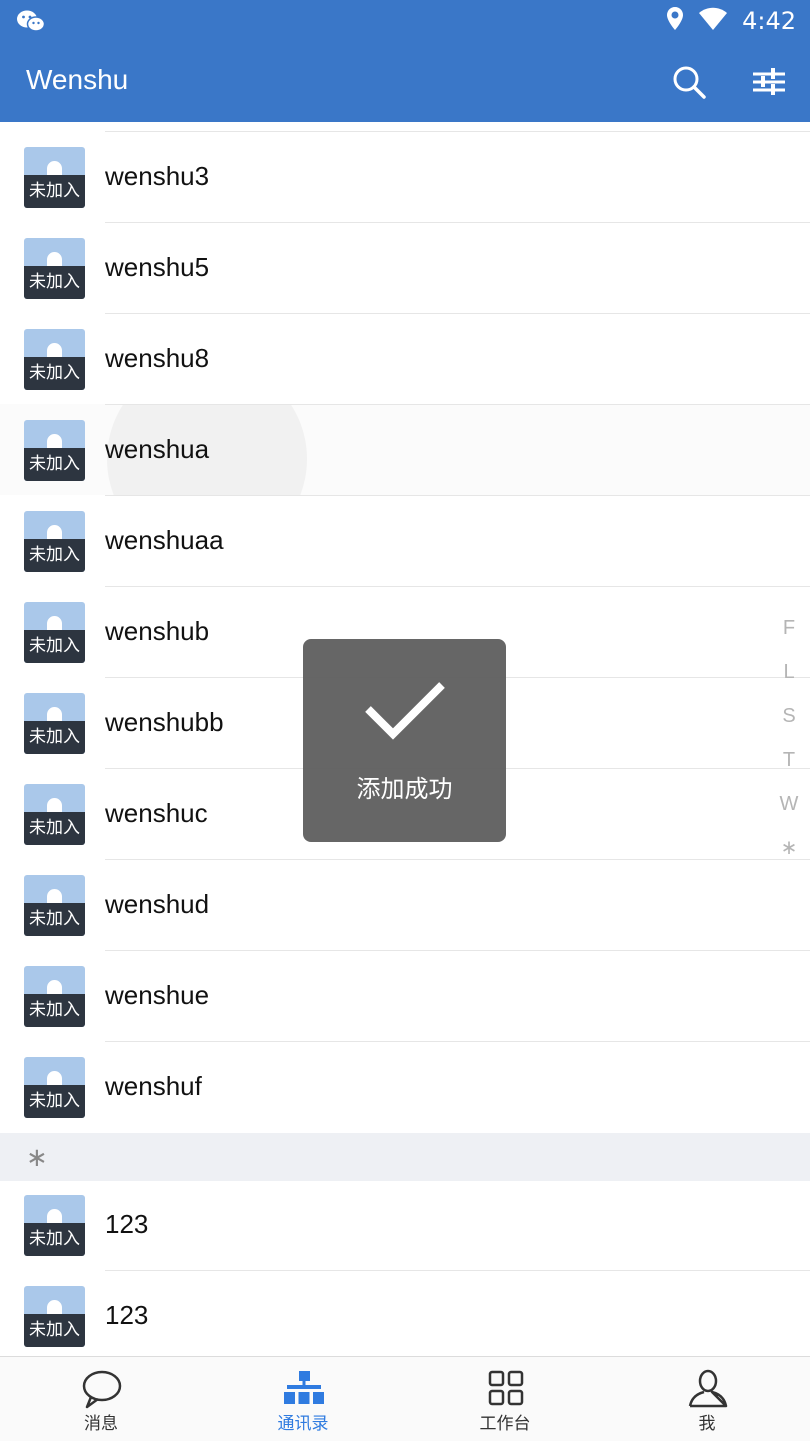 The image size is (810, 1441). I want to click on index-letter-star: ∗, so click(789, 854).